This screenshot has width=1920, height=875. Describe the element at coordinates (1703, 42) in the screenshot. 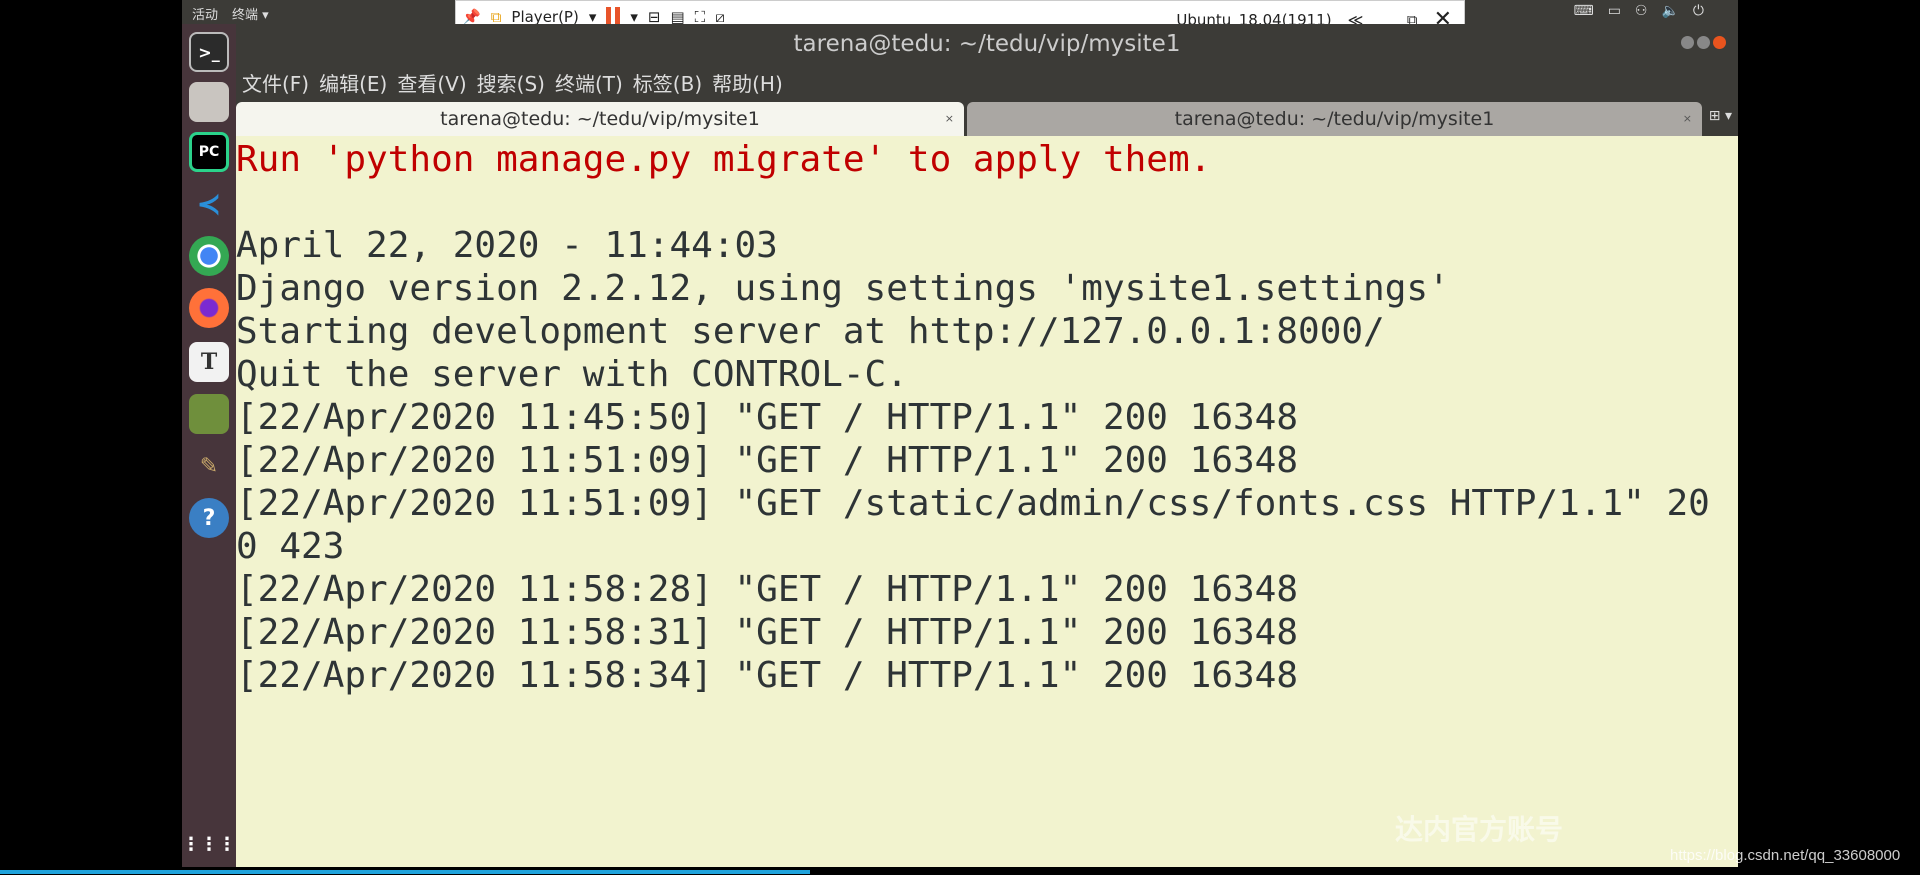

I see `maximize-button` at that location.